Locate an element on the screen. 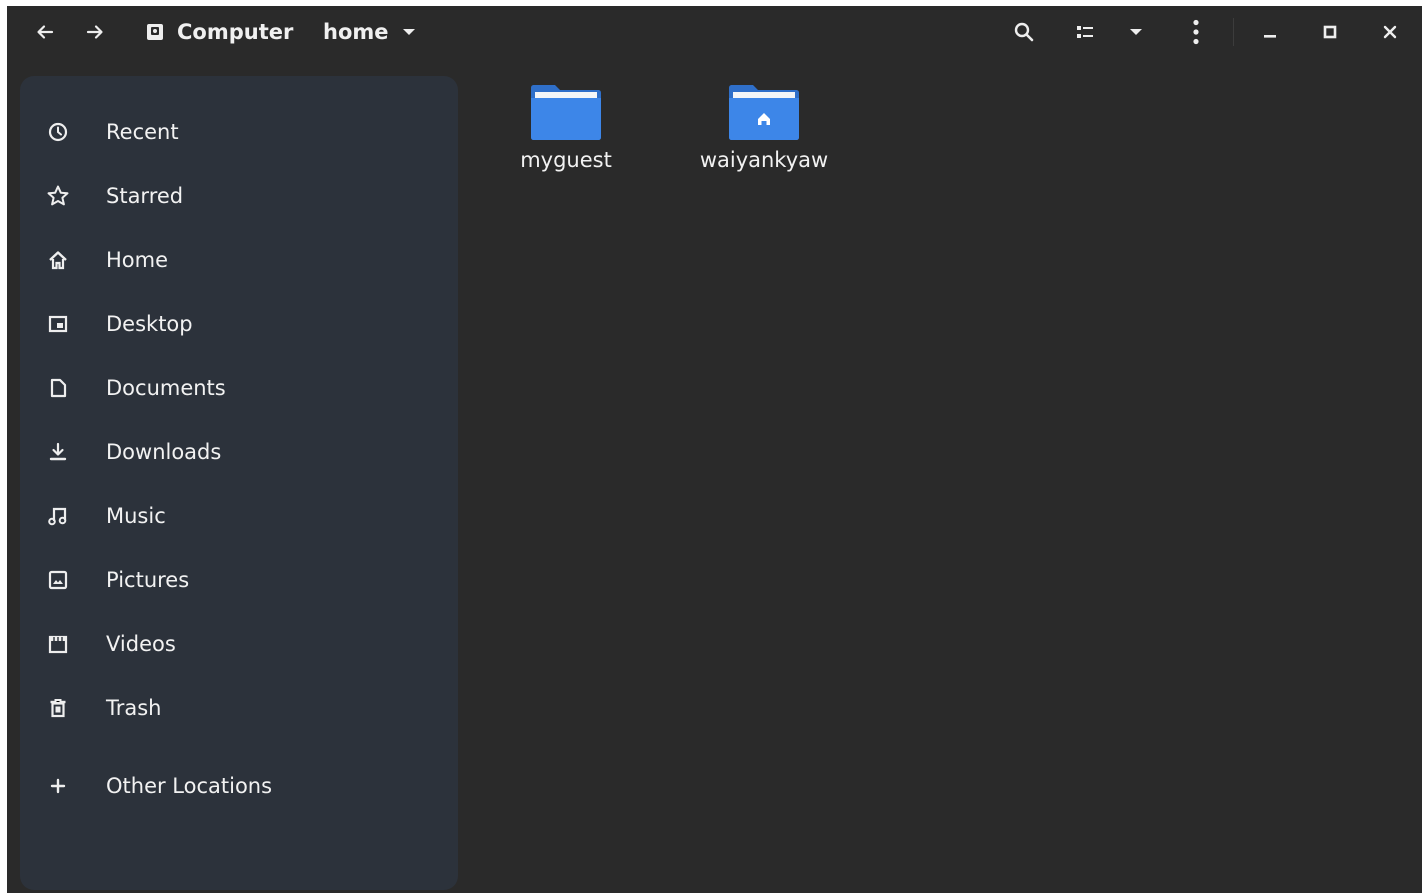 The height and width of the screenshot is (893, 1428). minimize-icon is located at coordinates (1270, 36).